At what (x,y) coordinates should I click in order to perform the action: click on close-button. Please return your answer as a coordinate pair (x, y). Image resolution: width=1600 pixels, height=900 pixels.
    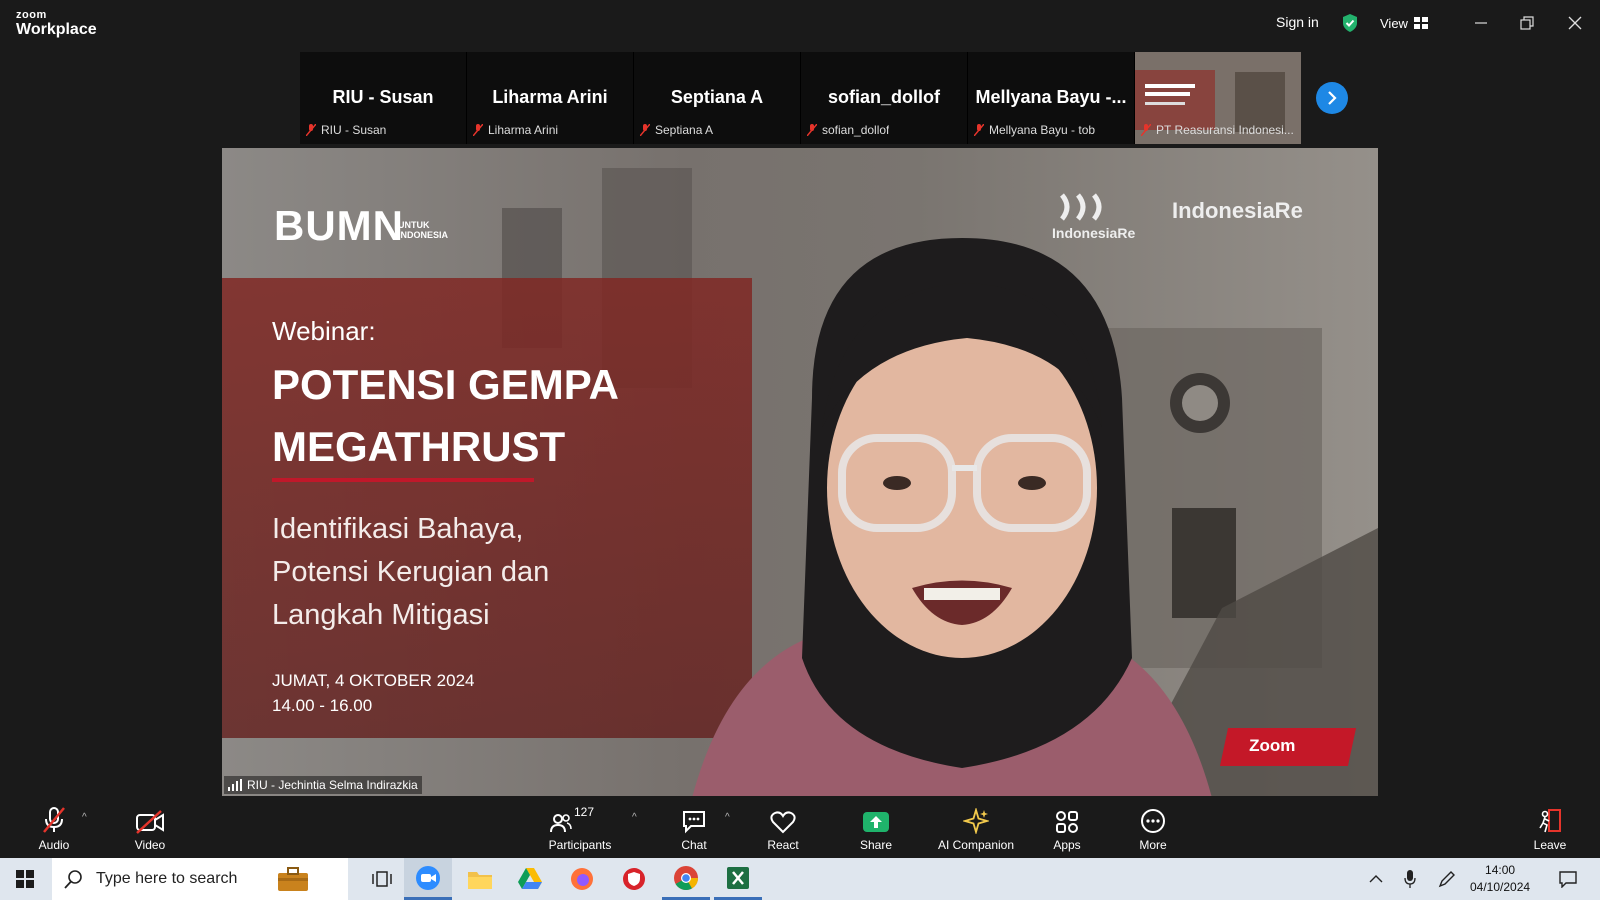
    Looking at the image, I should click on (1575, 23).